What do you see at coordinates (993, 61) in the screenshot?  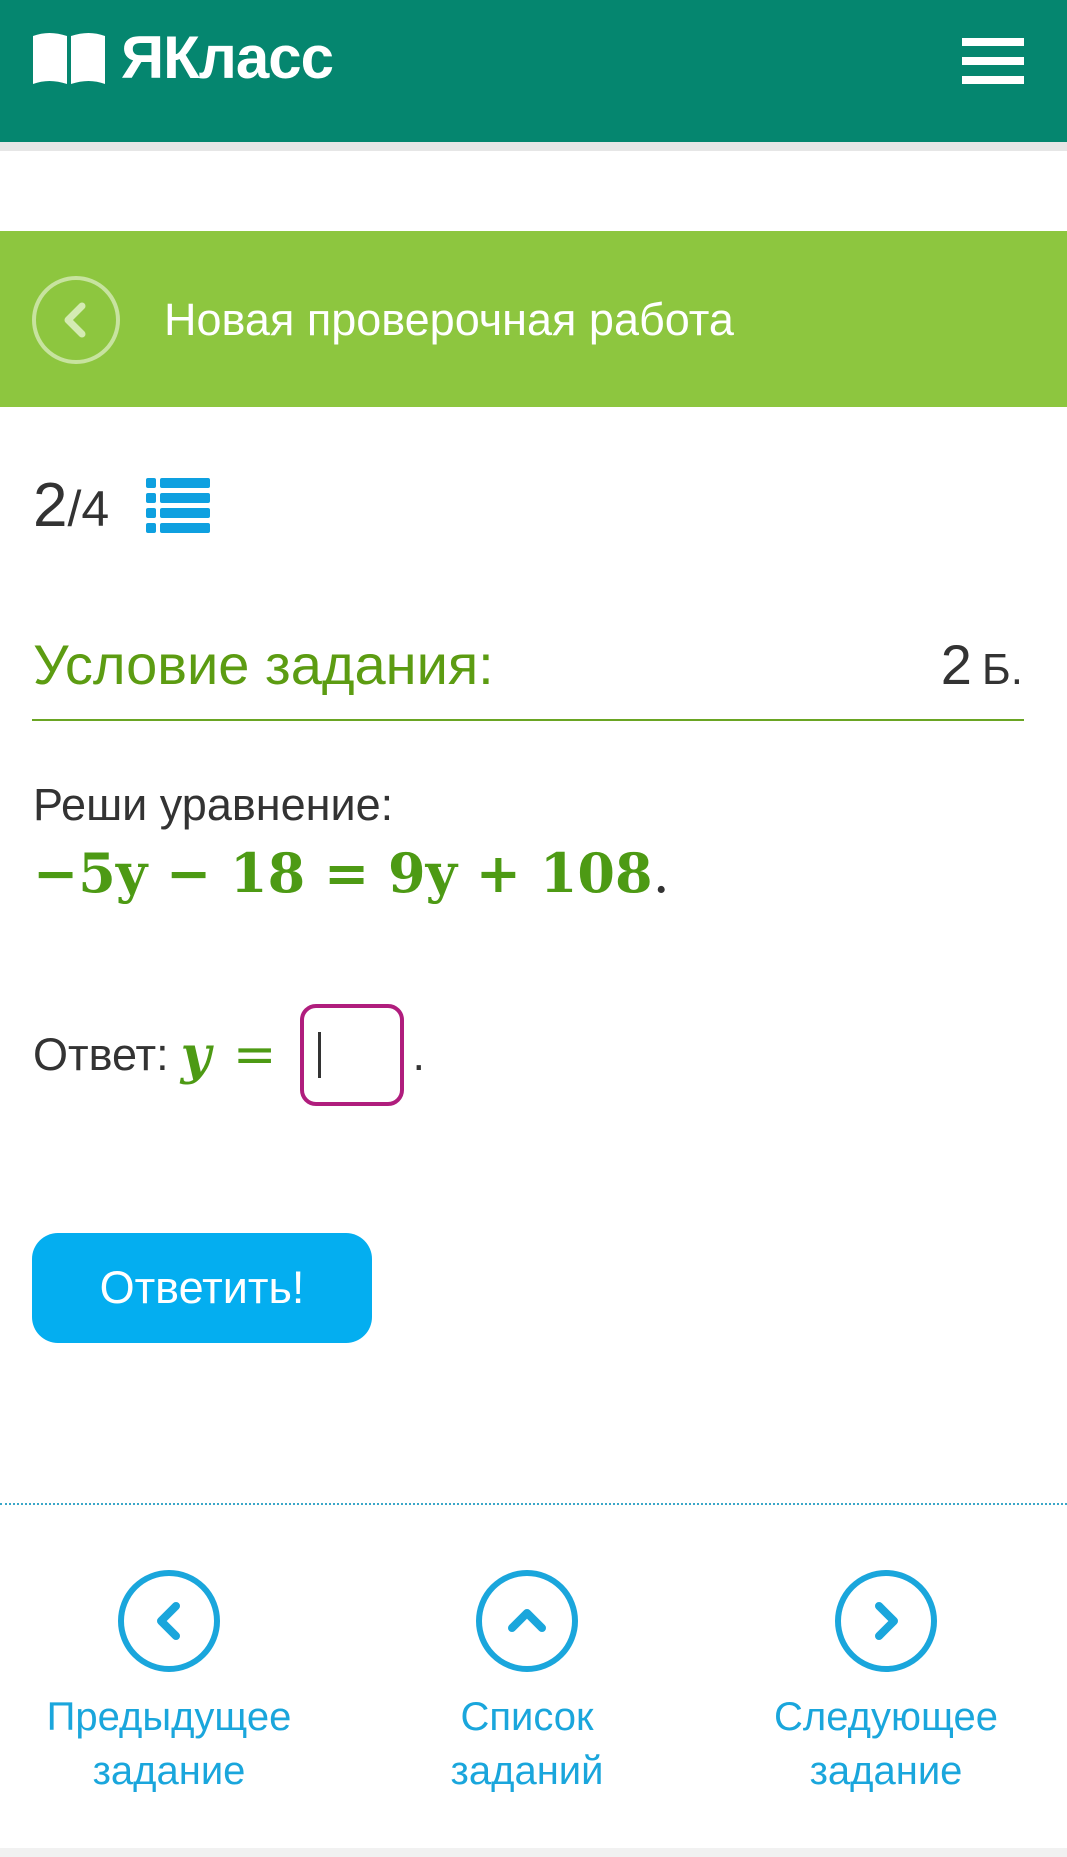 I see `hamburger-menu-icon` at bounding box center [993, 61].